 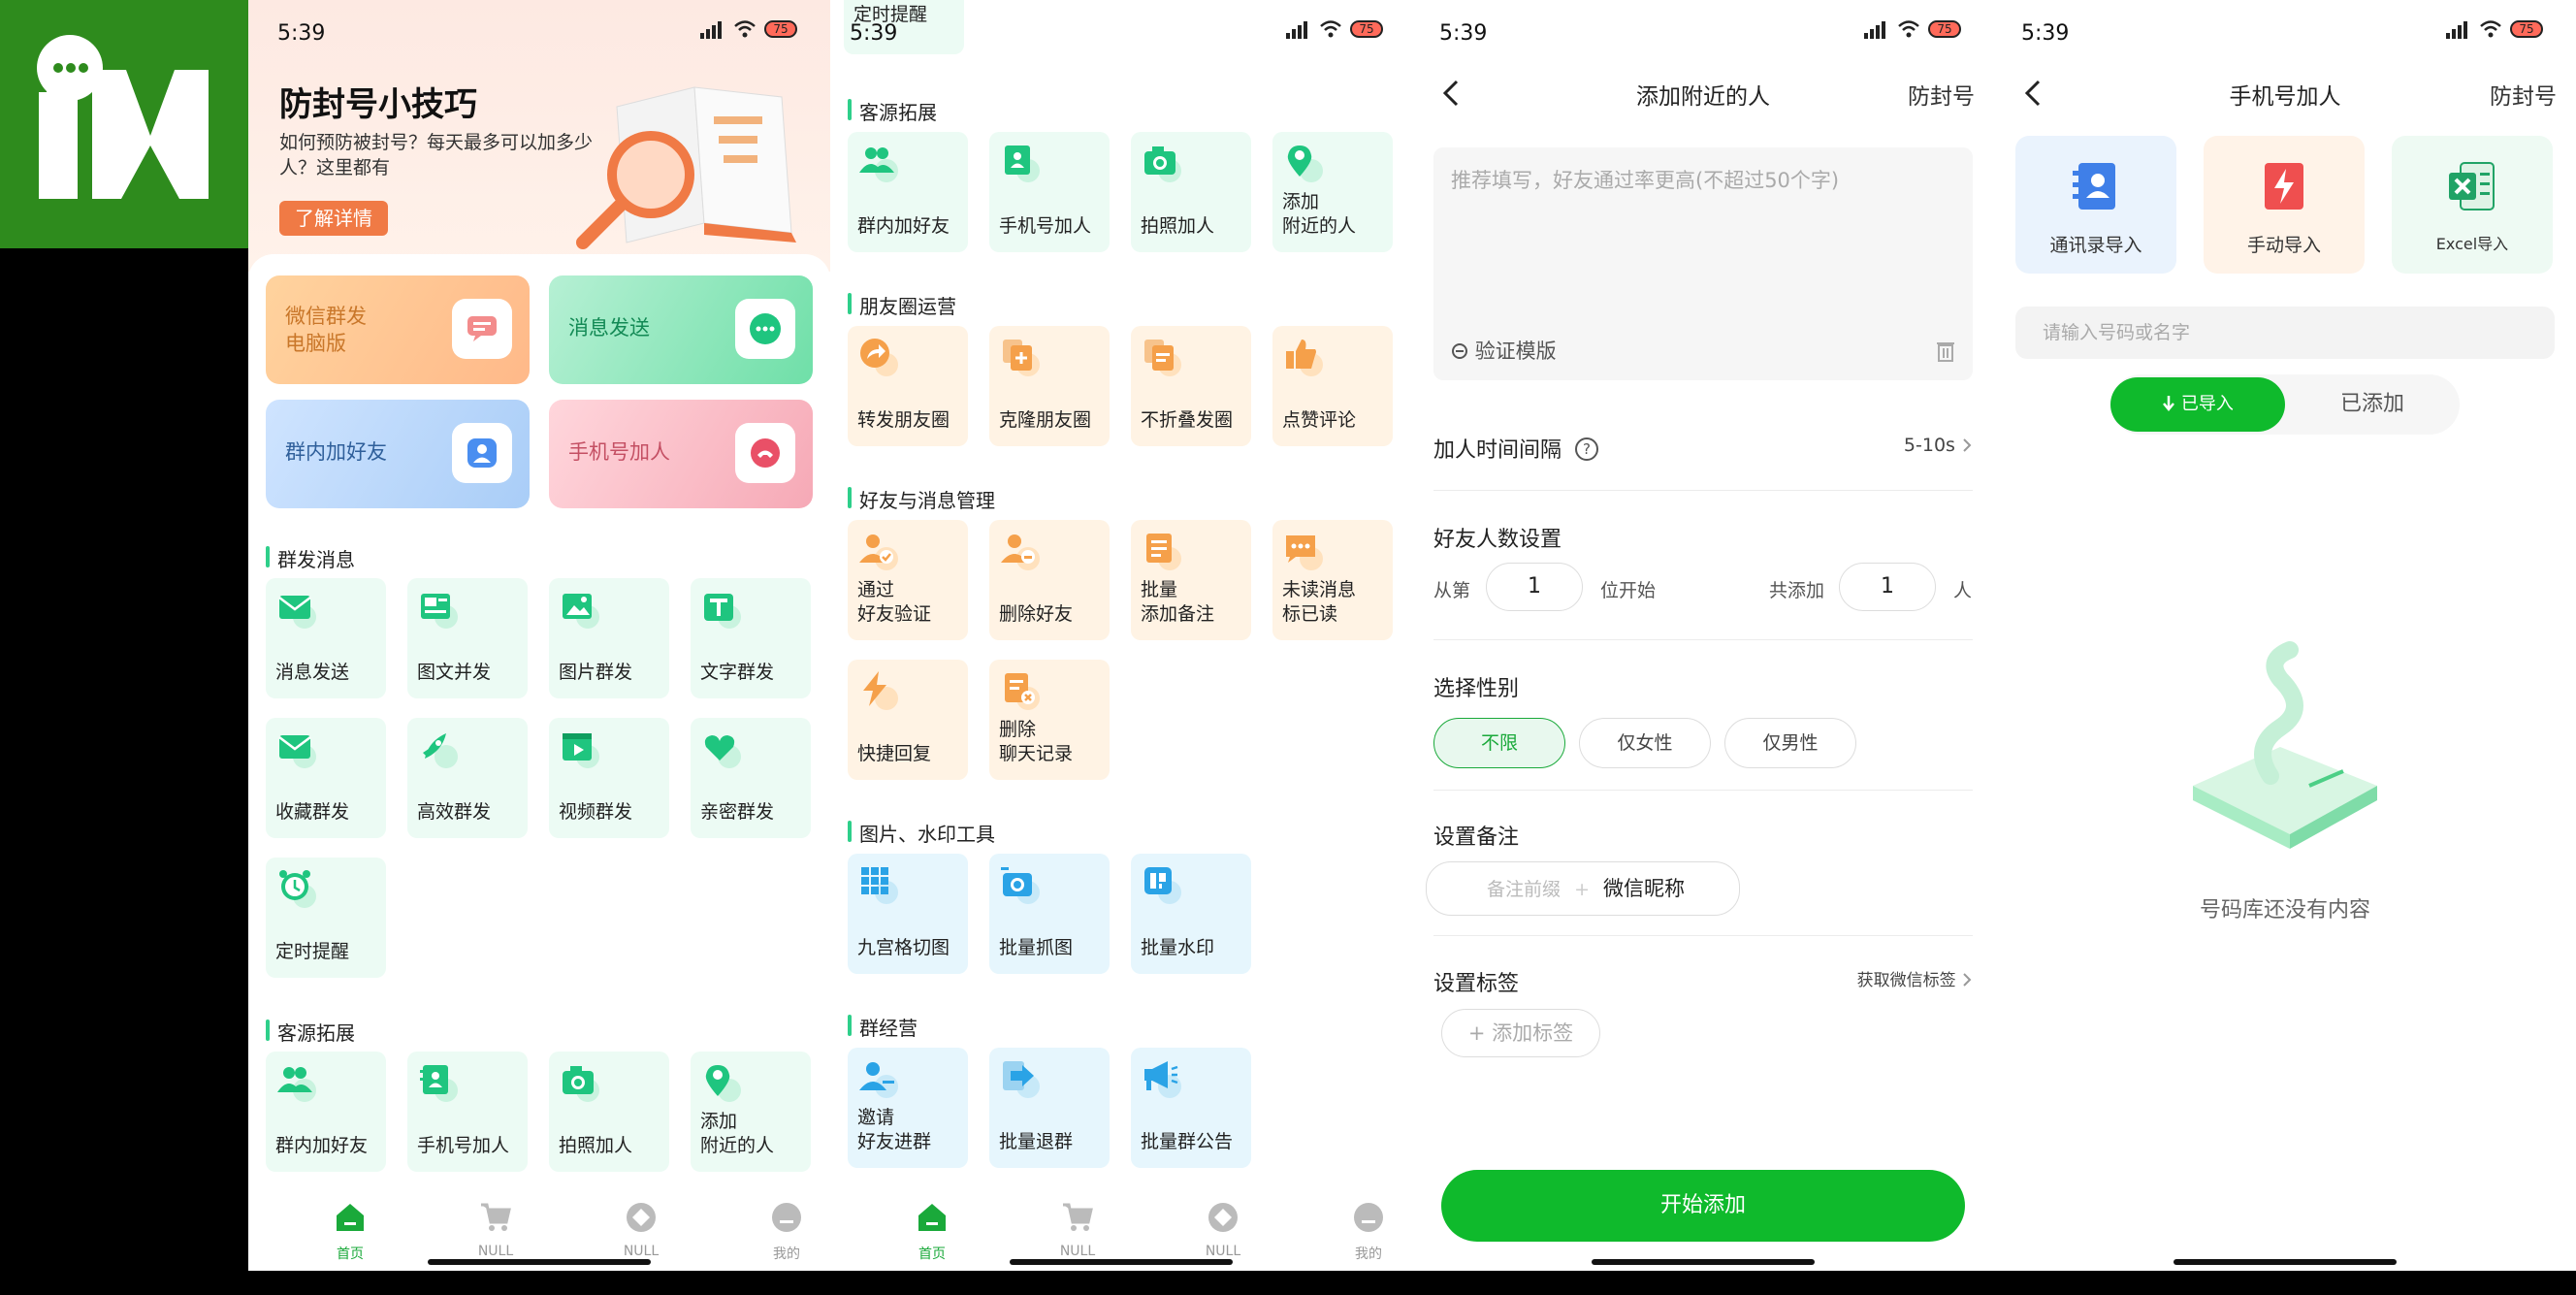 I want to click on tile-accept-friend: 通过 好友验证, so click(x=908, y=580).